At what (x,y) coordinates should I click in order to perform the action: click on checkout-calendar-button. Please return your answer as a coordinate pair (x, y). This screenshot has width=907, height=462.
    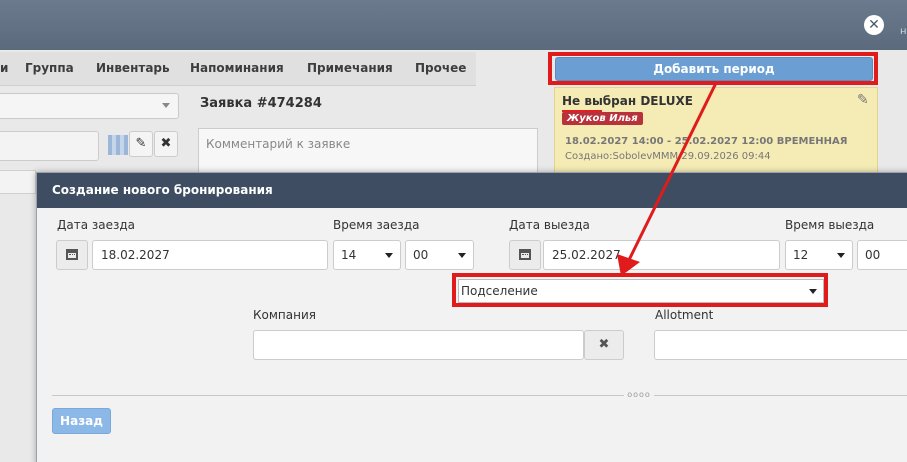
    Looking at the image, I should click on (525, 255).